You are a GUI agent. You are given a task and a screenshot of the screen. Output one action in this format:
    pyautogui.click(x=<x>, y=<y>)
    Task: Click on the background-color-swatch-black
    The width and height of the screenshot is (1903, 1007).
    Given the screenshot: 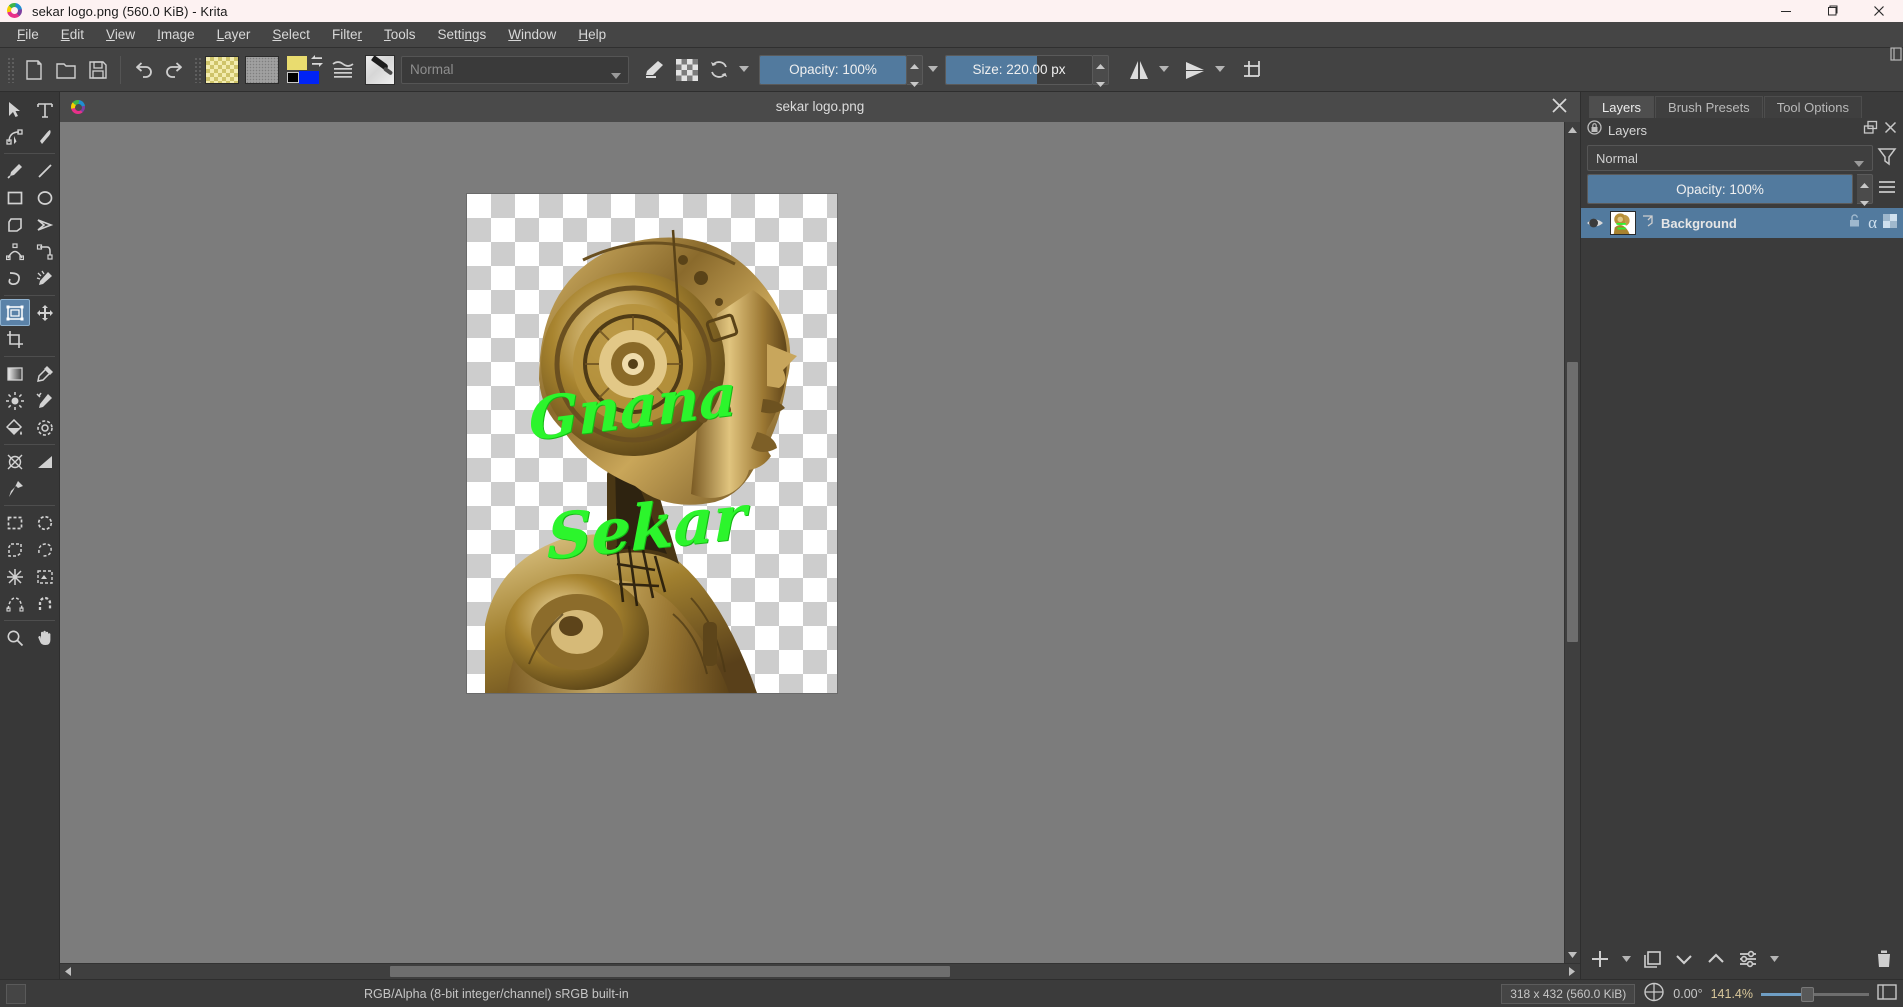 What is the action you would take?
    pyautogui.click(x=293, y=77)
    